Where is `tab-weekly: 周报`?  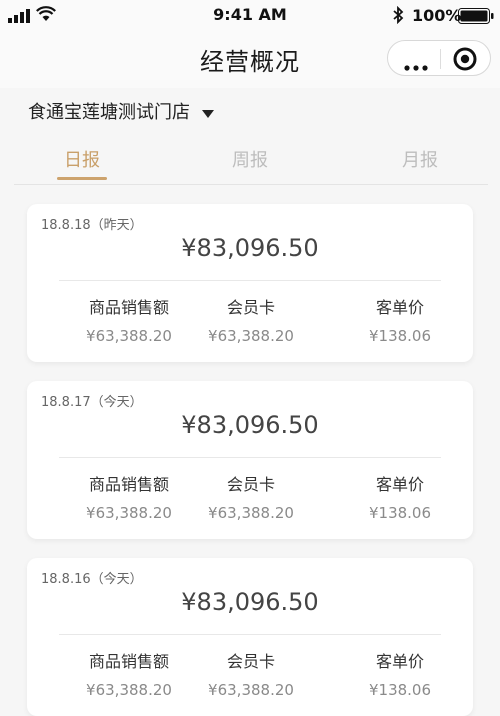 tab-weekly: 周报 is located at coordinates (250, 159).